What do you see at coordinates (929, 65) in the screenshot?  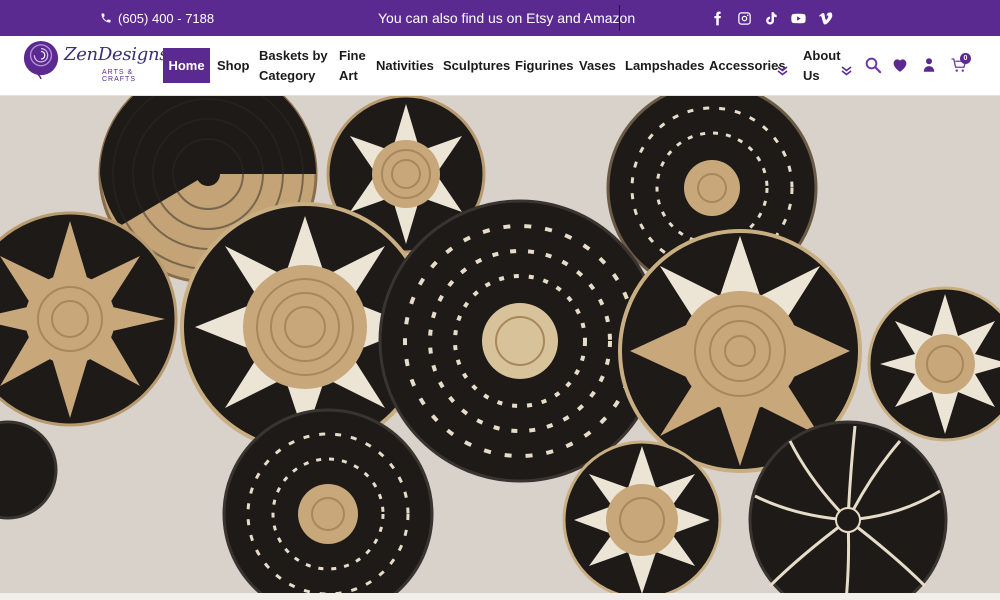 I see `user-icon` at bounding box center [929, 65].